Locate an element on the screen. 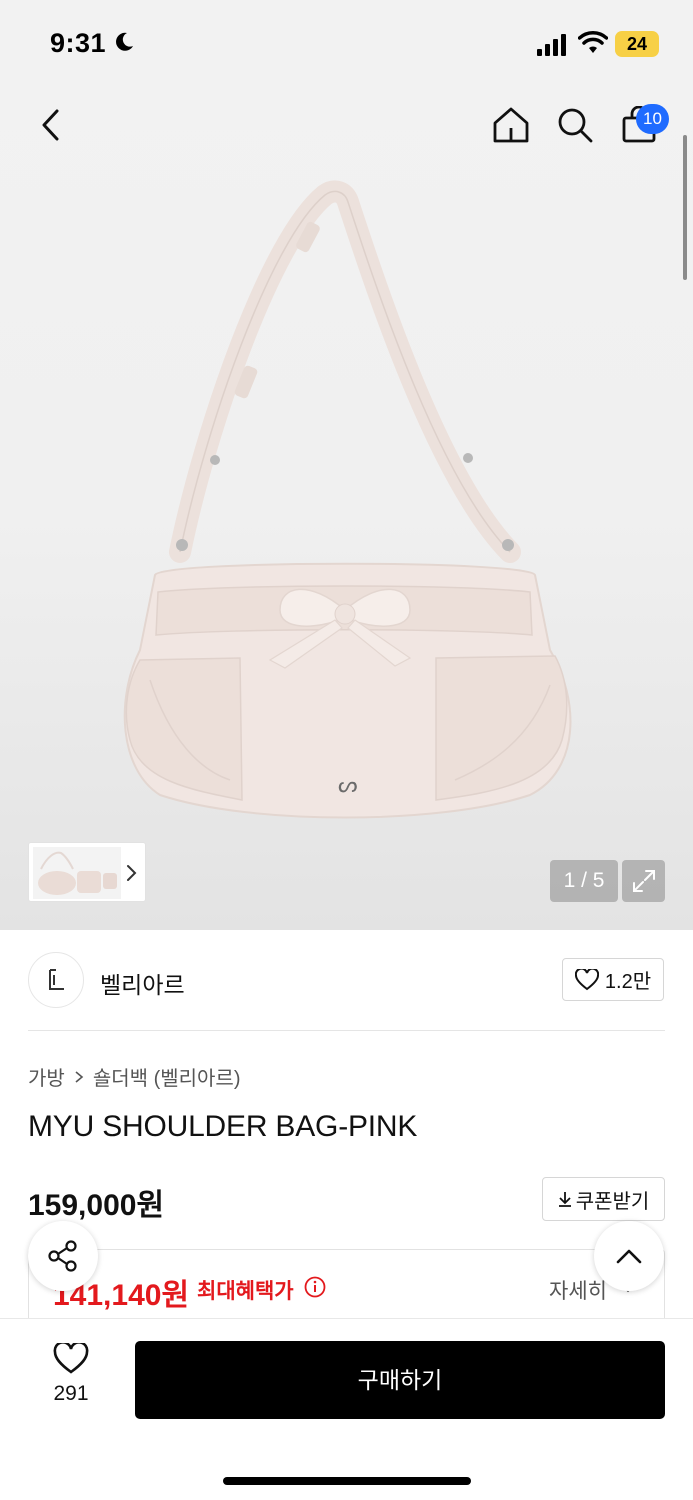 The height and width of the screenshot is (1500, 693). back-button is located at coordinates (50, 125).